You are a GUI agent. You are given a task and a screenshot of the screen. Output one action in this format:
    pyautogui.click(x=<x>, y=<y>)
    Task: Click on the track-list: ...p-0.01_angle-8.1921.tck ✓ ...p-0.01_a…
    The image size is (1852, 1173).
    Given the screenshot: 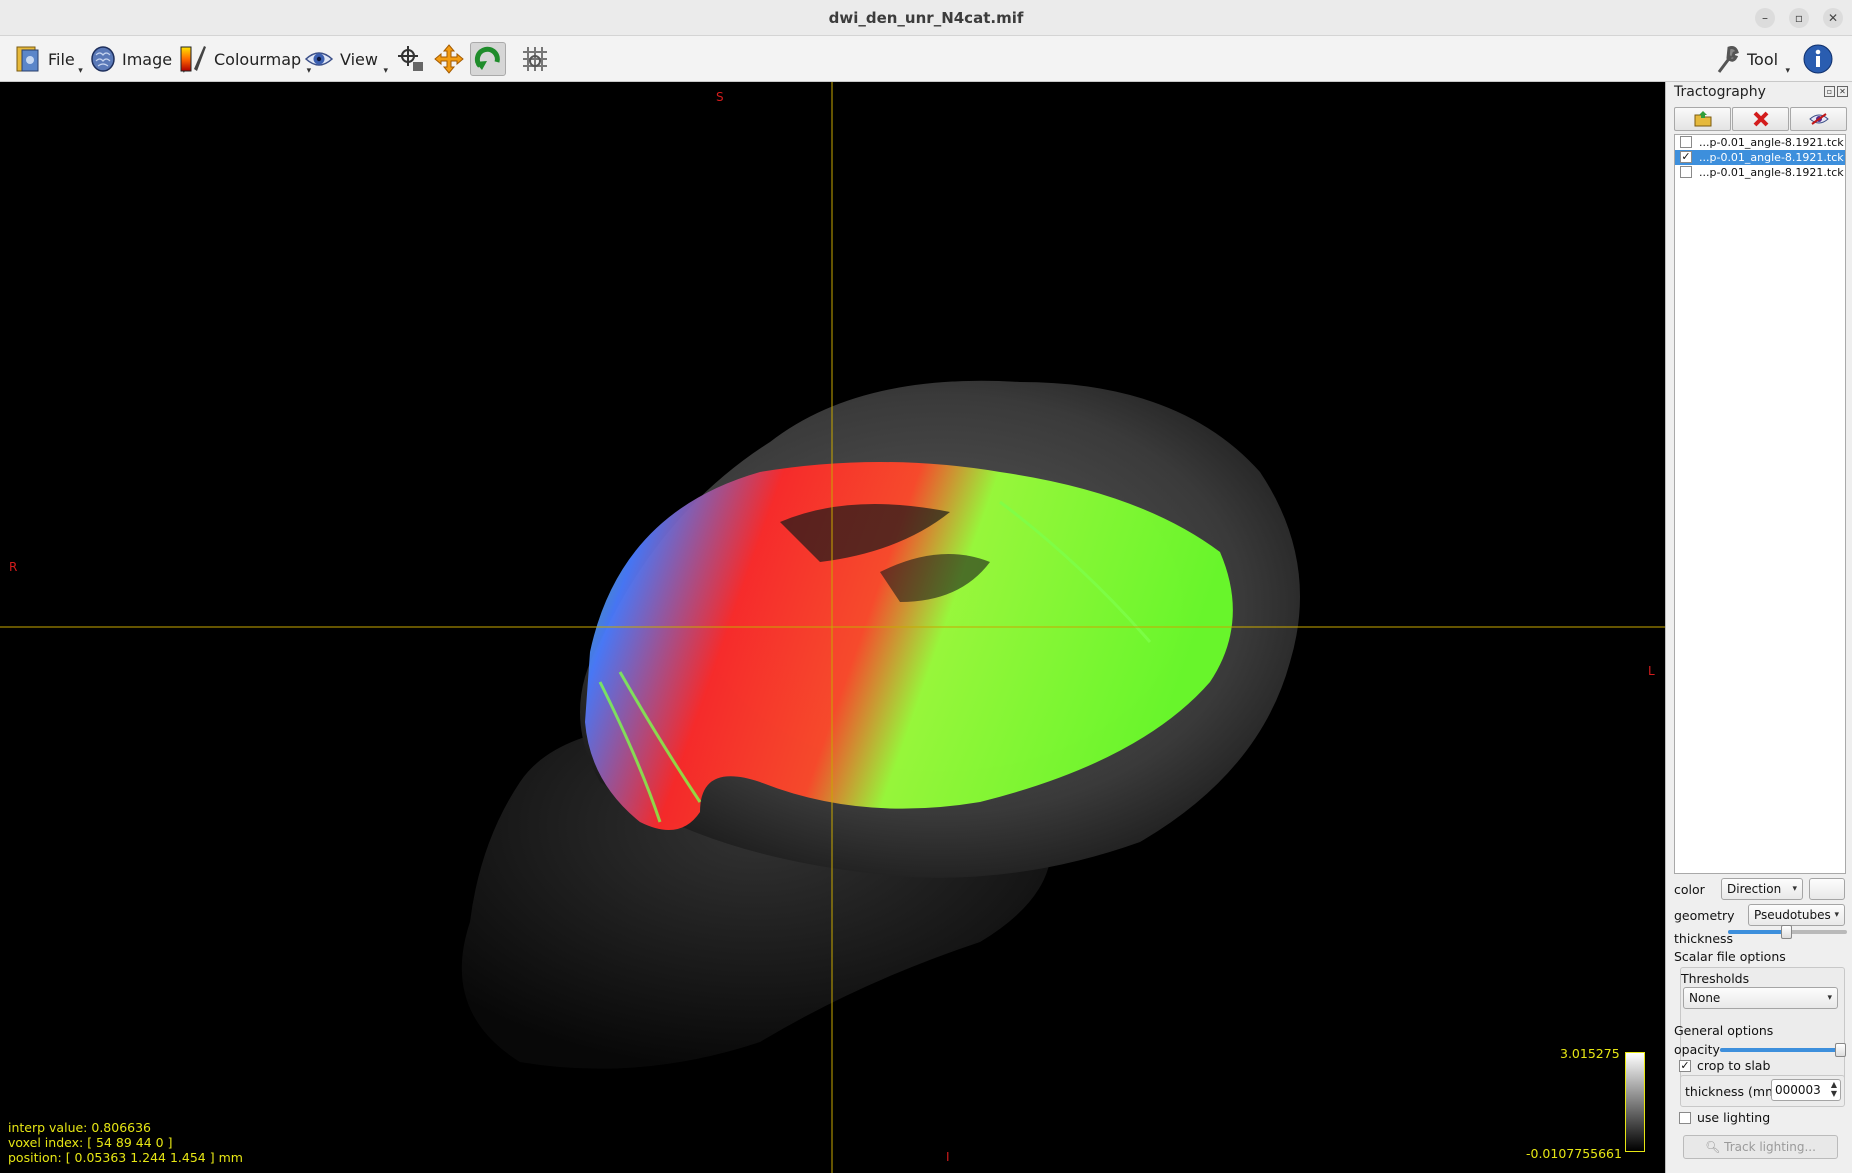 What is the action you would take?
    pyautogui.click(x=1760, y=504)
    